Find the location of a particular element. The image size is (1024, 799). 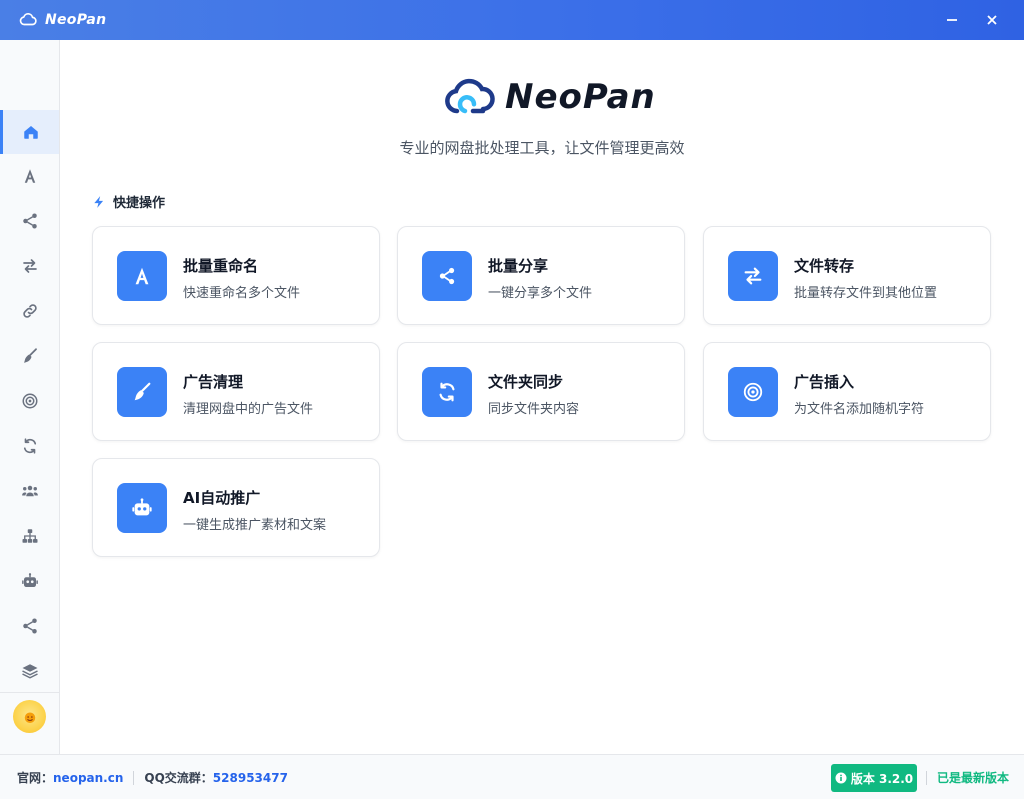

info-icon is located at coordinates (841, 778).